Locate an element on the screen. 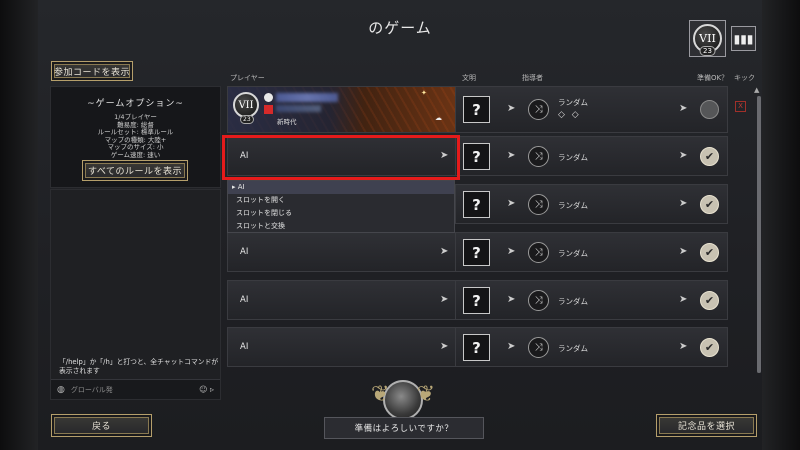  ready-prompt: 準備はよろしいですか？ is located at coordinates (404, 428).